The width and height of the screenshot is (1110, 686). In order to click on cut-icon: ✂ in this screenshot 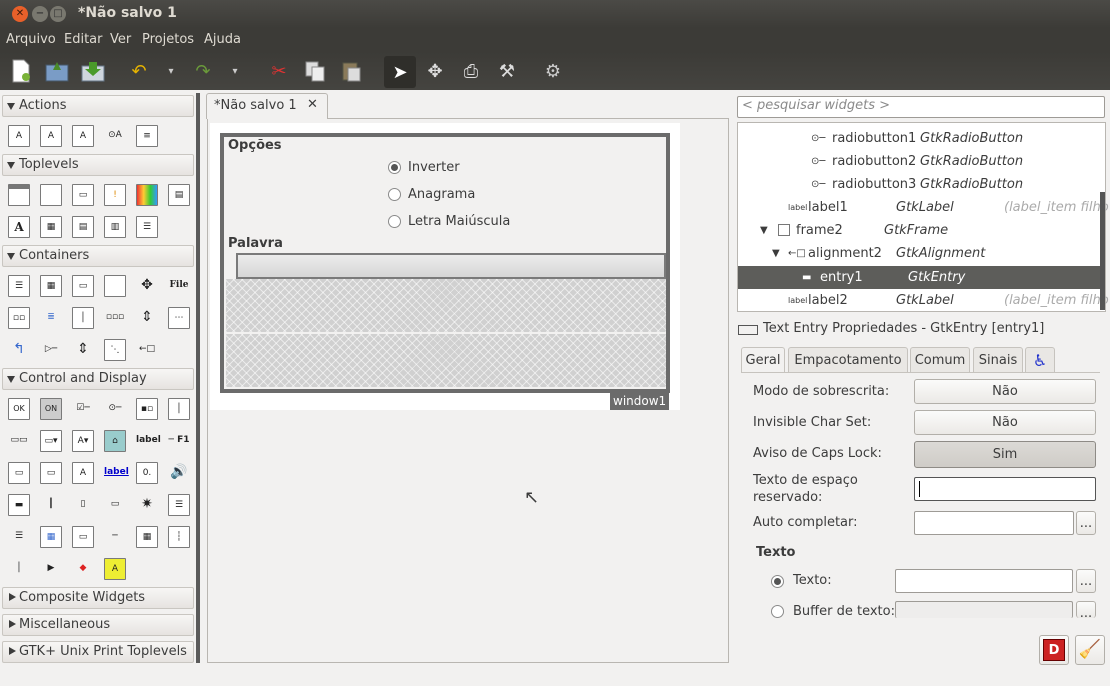, I will do `click(279, 71)`.